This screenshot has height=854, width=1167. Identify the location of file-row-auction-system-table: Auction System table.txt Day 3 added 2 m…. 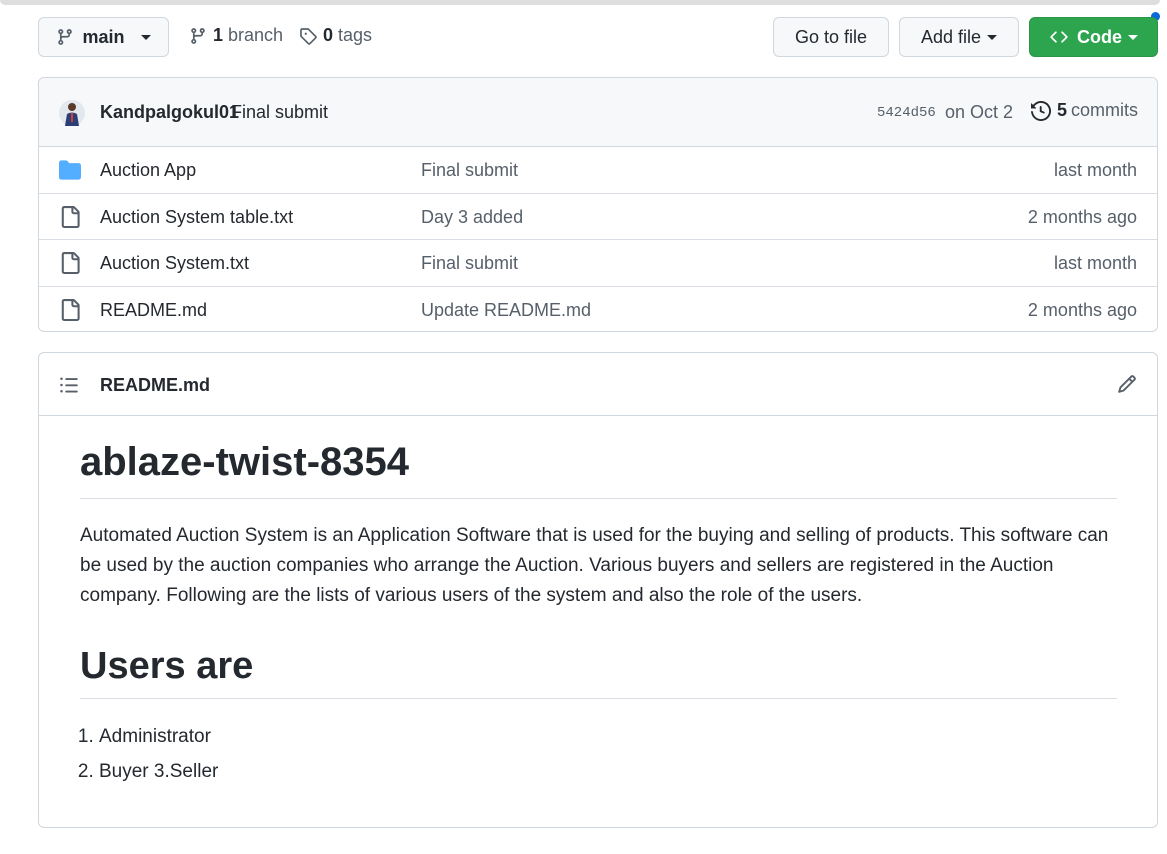
(598, 217).